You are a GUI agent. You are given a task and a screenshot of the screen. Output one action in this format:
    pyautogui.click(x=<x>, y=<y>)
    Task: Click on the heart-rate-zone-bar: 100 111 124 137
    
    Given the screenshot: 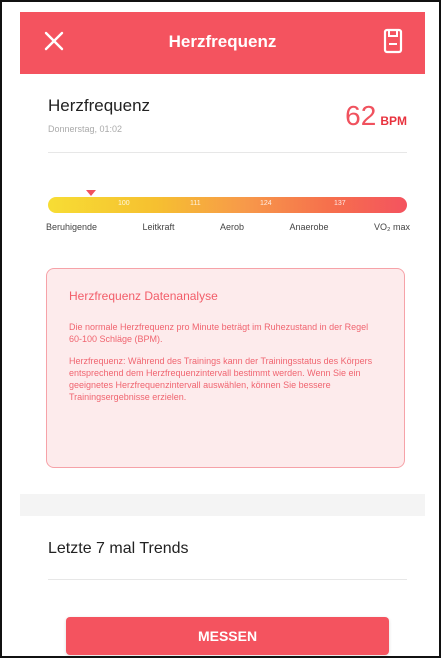 What is the action you would take?
    pyautogui.click(x=227, y=205)
    